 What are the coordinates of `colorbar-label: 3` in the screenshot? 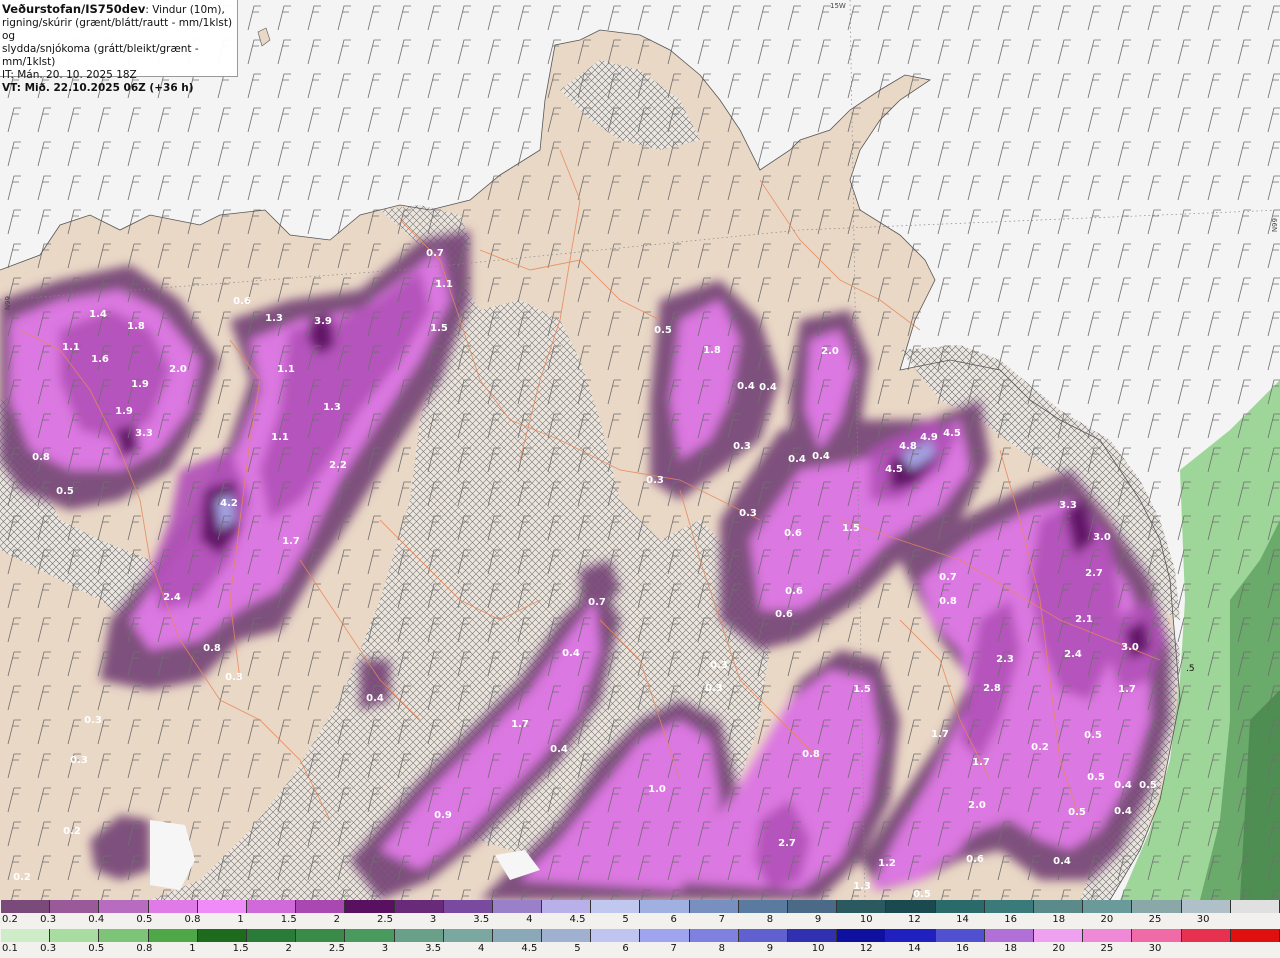 It's located at (385, 948).